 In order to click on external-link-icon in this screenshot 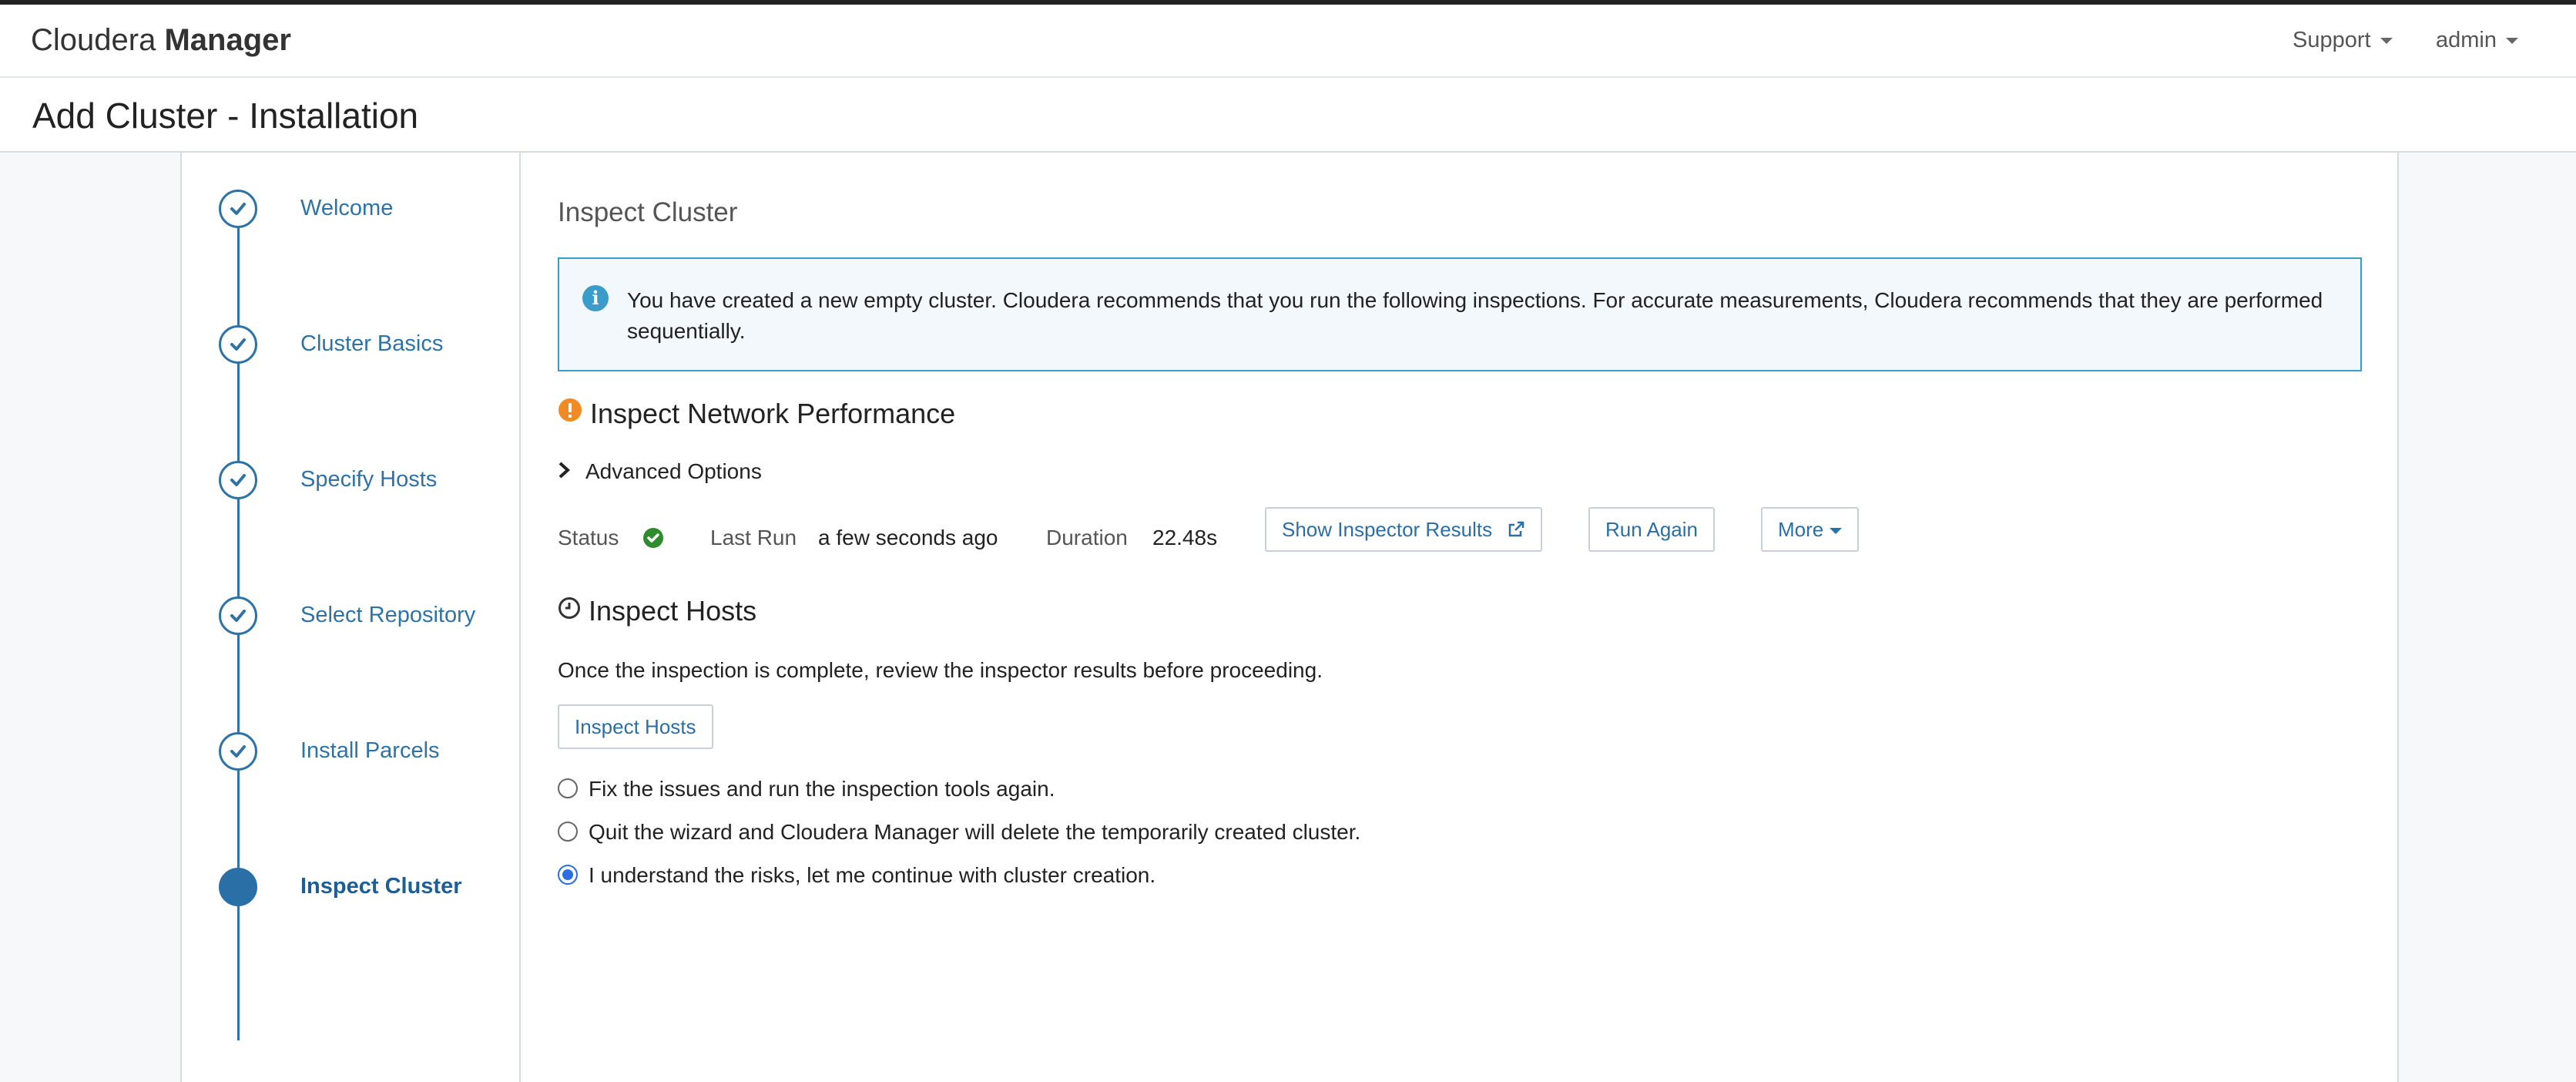, I will do `click(1516, 529)`.